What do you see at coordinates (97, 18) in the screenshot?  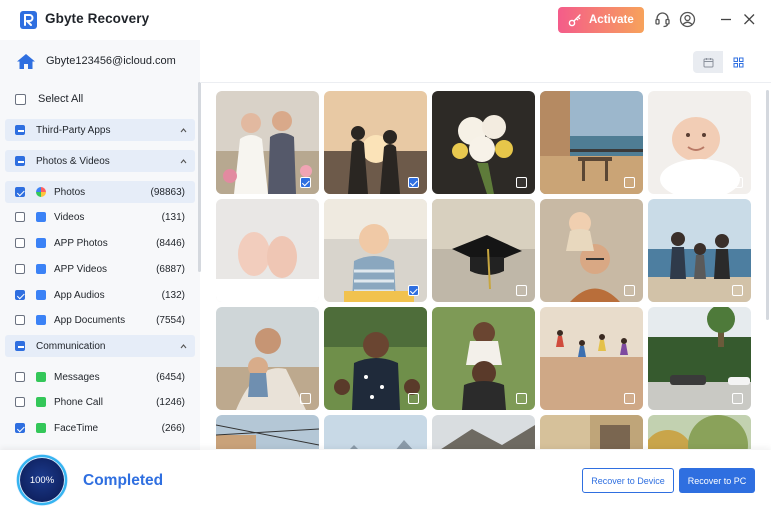 I see `app-title: Gbyte Recovery` at bounding box center [97, 18].